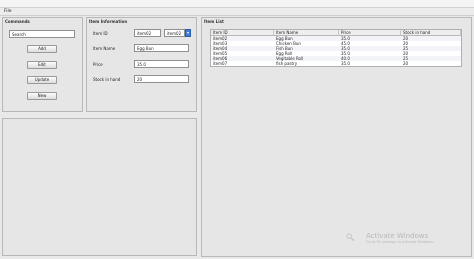  What do you see at coordinates (431, 32) in the screenshot?
I see `column-header-stock: Stock in hand` at bounding box center [431, 32].